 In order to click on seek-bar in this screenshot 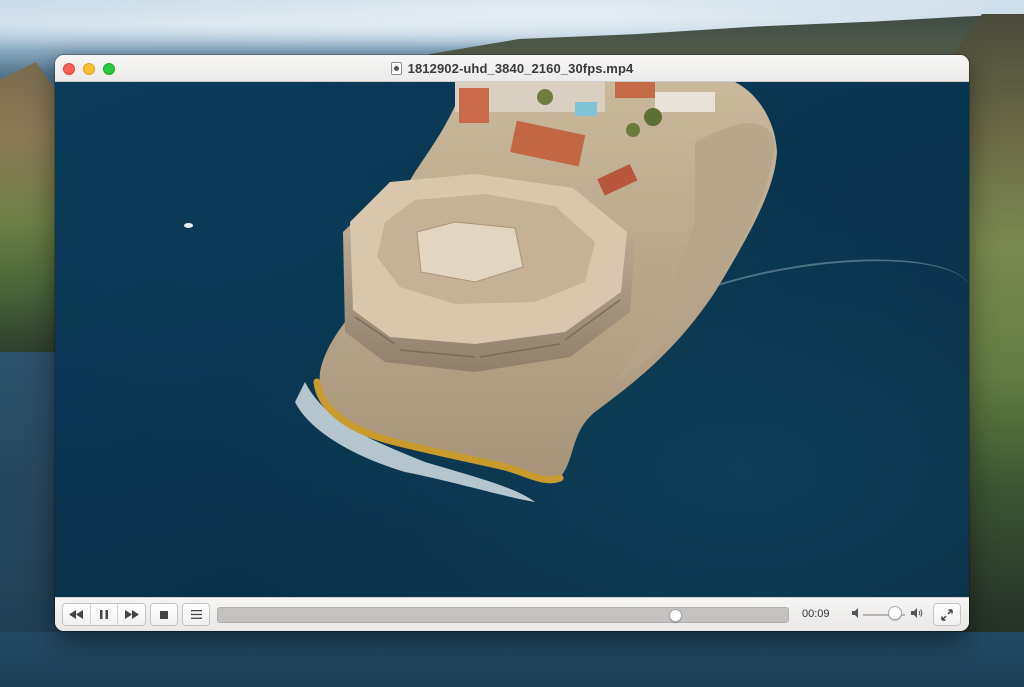, I will do `click(503, 615)`.